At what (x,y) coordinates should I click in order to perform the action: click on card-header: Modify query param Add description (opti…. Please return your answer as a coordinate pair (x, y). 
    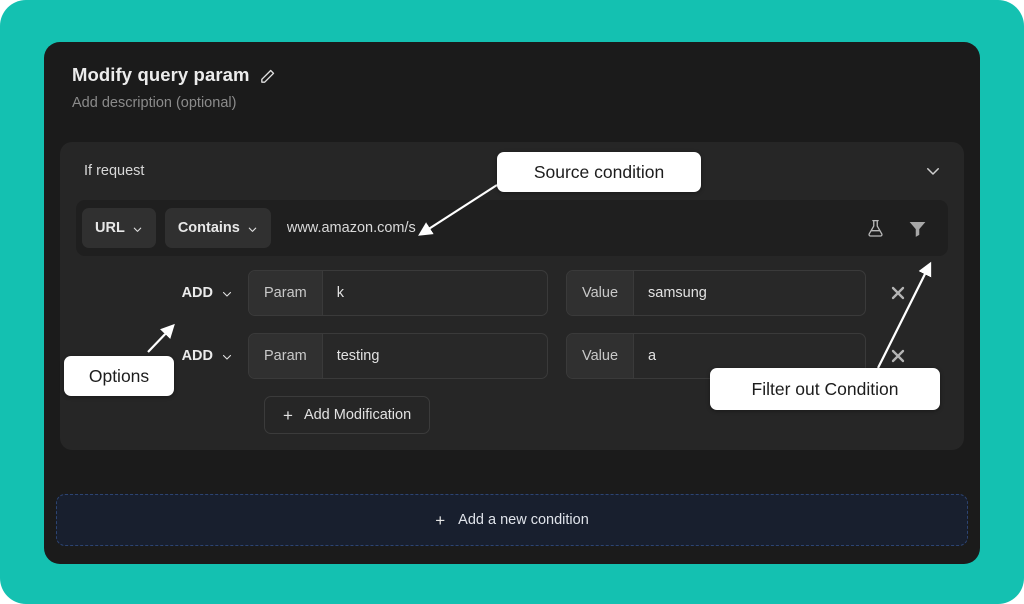
    Looking at the image, I should click on (512, 76).